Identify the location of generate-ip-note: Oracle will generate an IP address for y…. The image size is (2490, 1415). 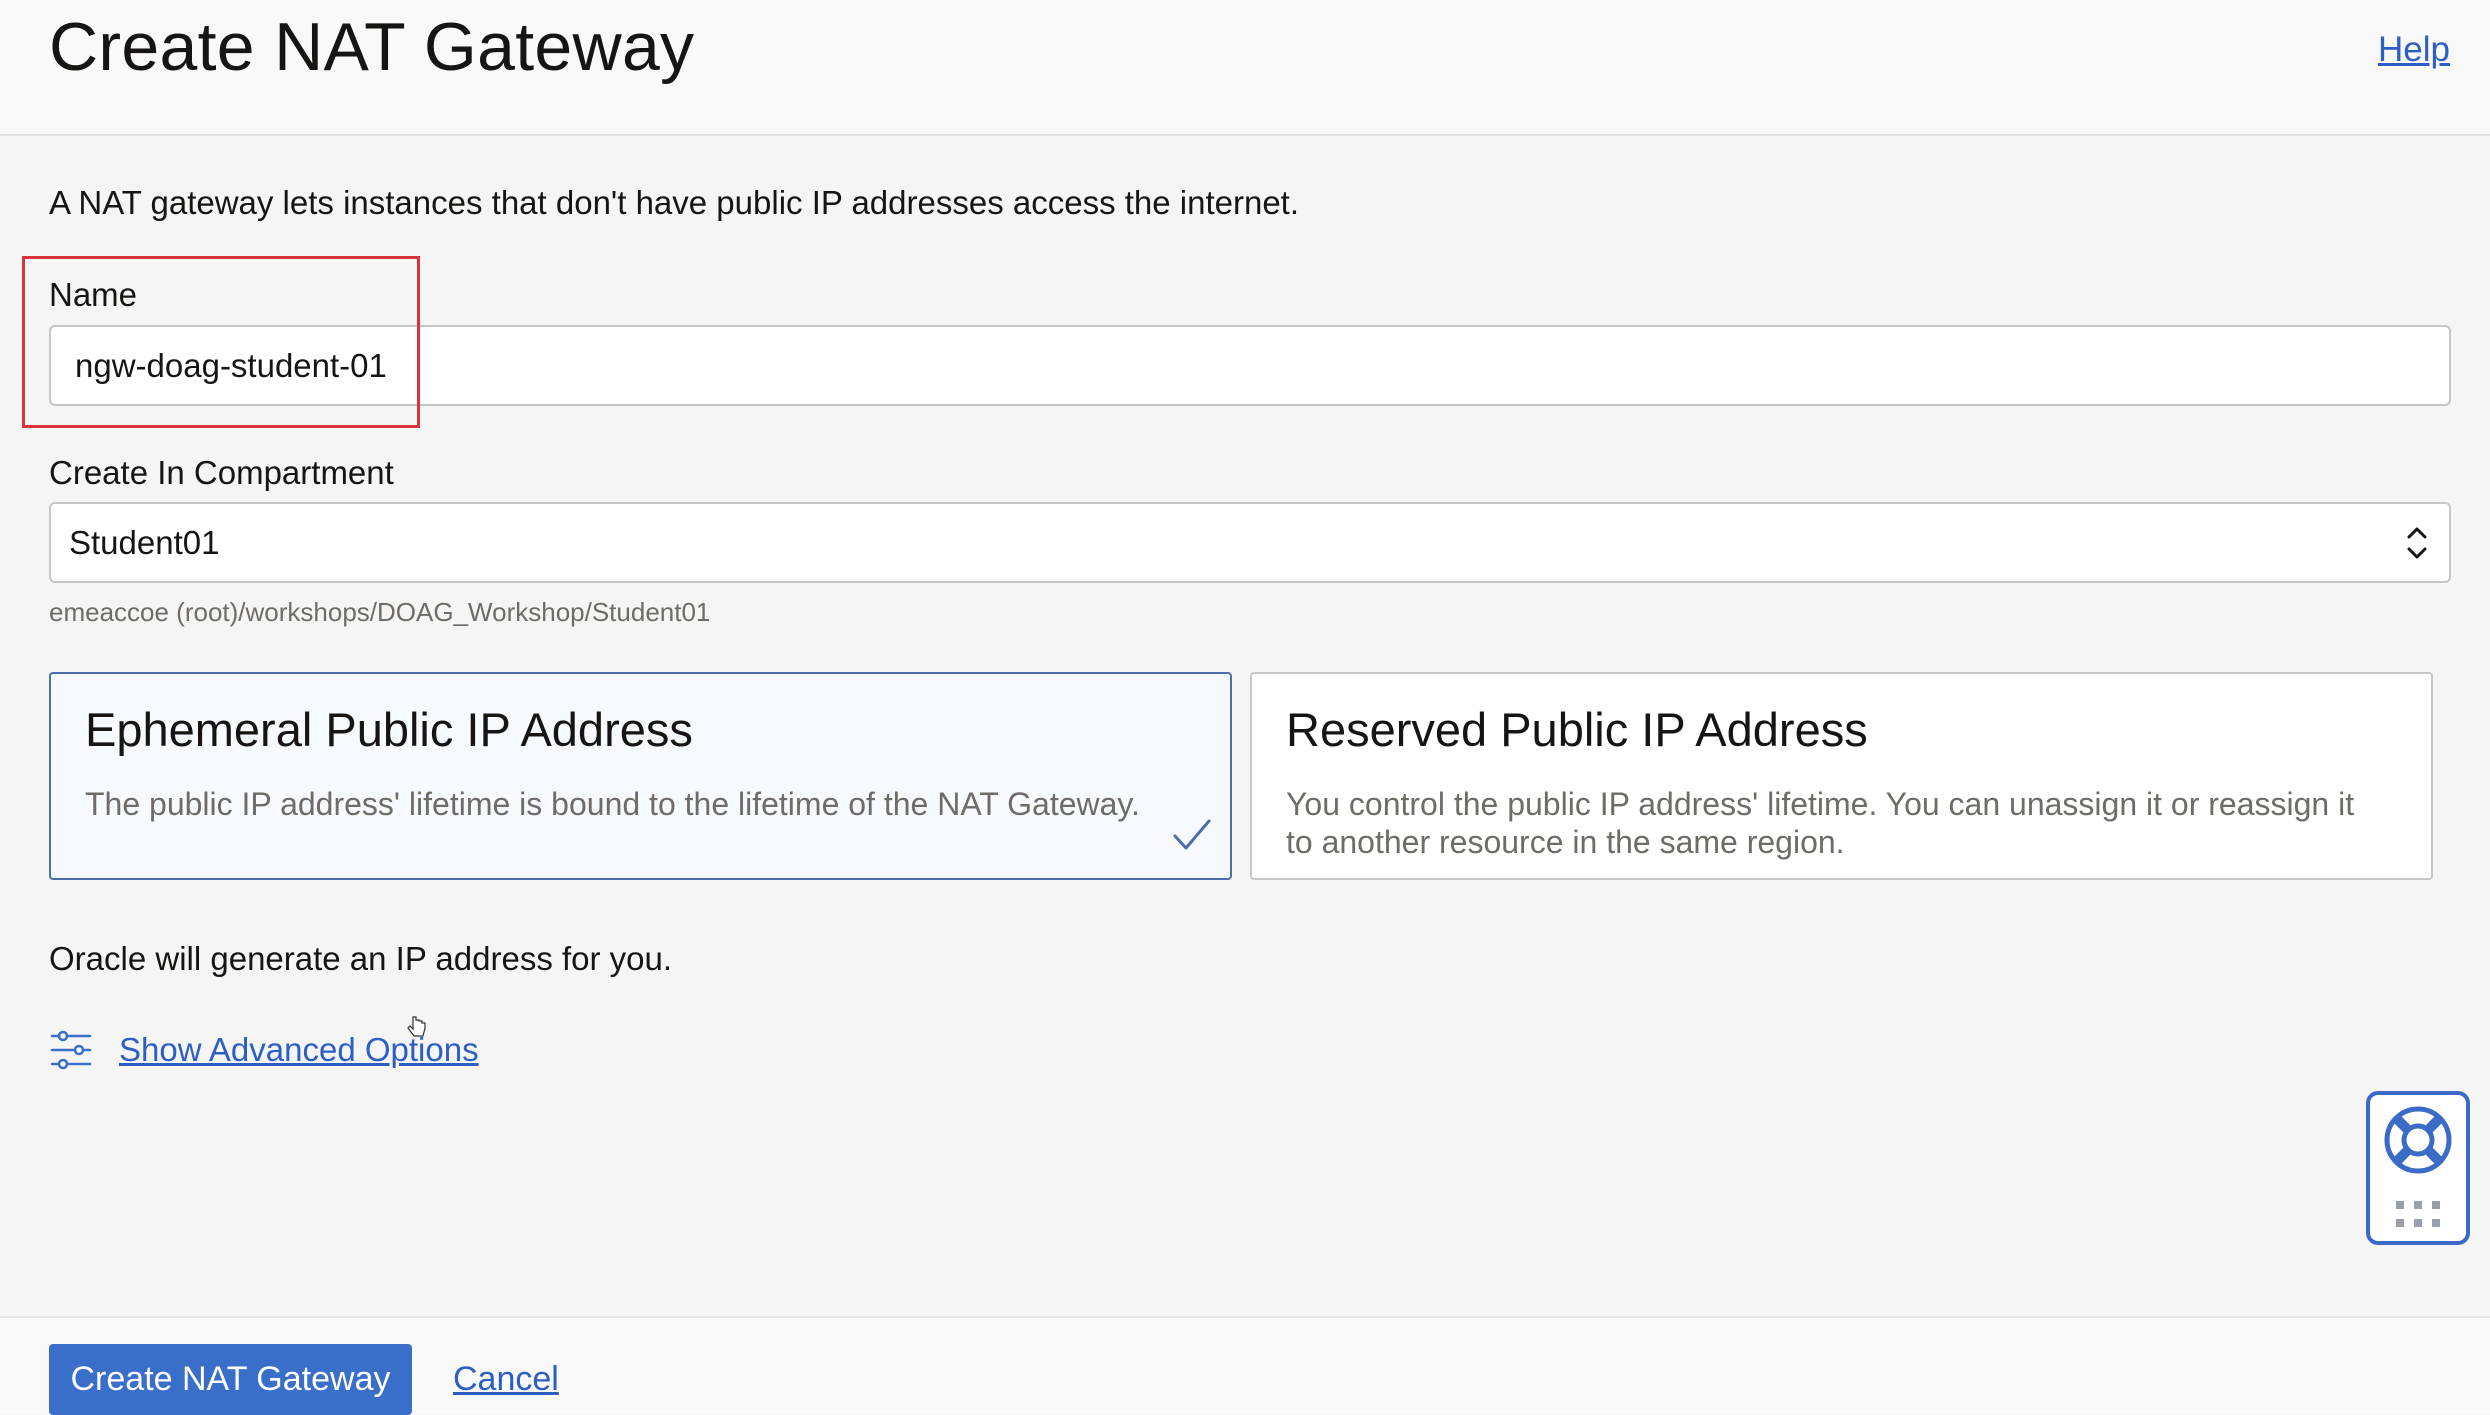
(361, 958).